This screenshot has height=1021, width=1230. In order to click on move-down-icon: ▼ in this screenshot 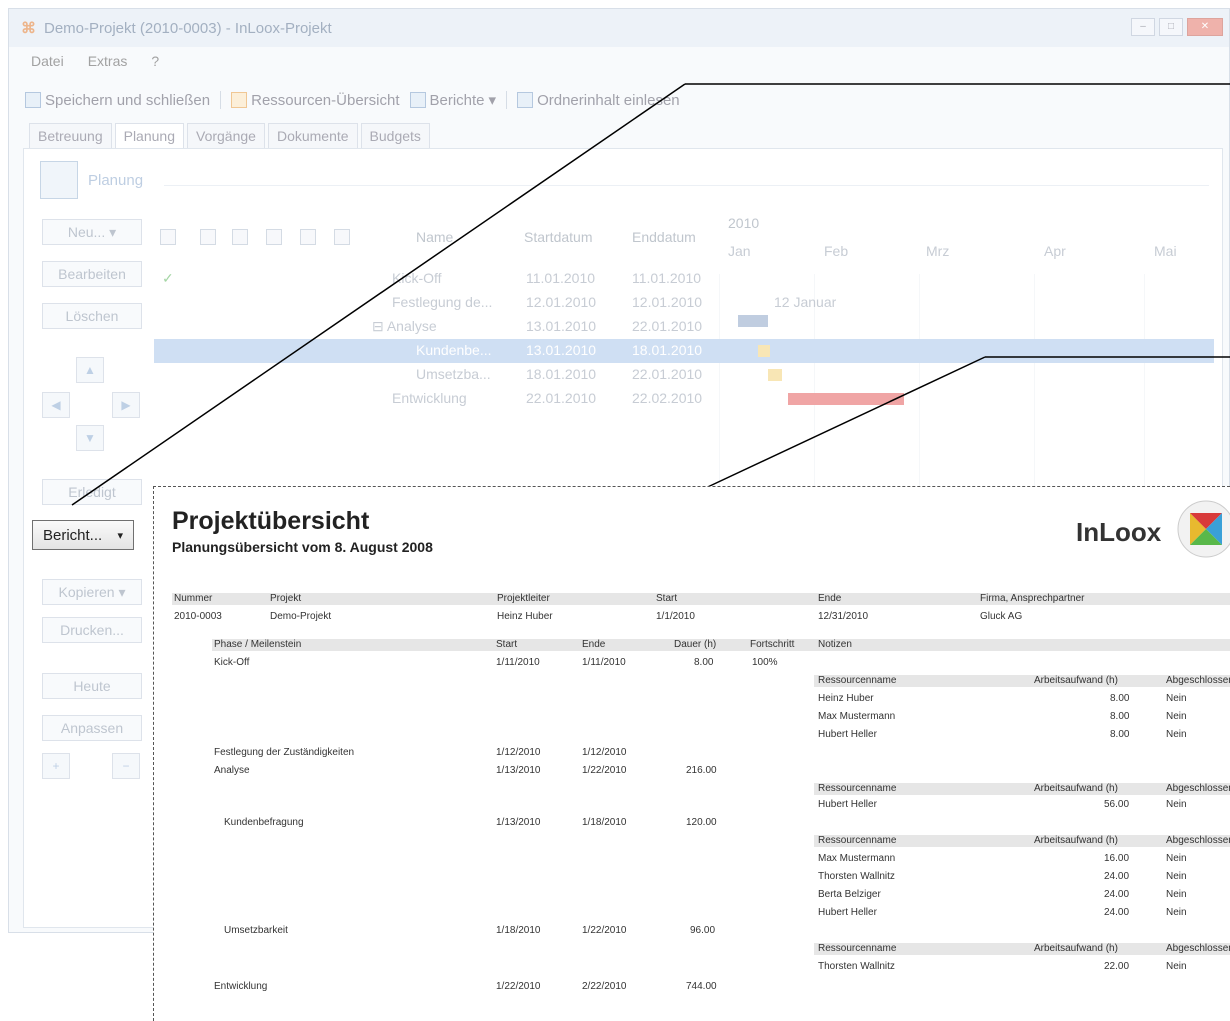, I will do `click(90, 438)`.